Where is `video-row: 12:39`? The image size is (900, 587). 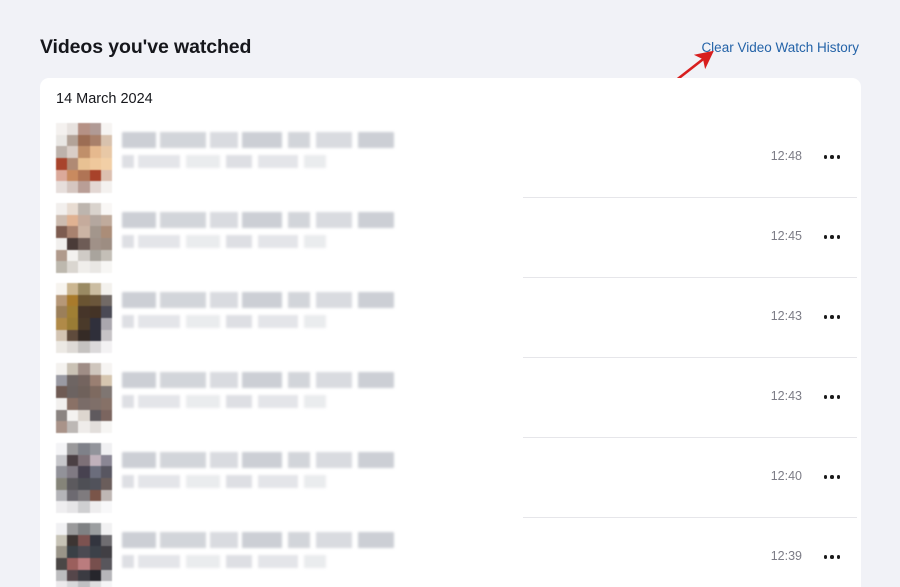
video-row: 12:39 is located at coordinates (450, 552).